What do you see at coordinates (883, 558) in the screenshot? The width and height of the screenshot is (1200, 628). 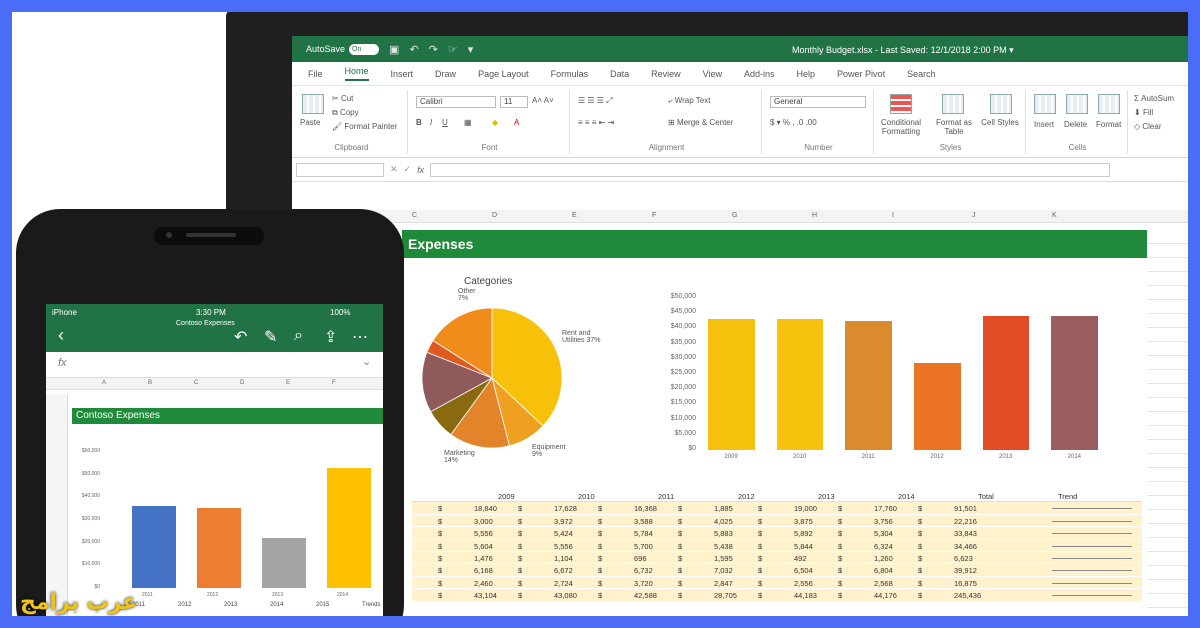 I see `table-cell: 1,260` at bounding box center [883, 558].